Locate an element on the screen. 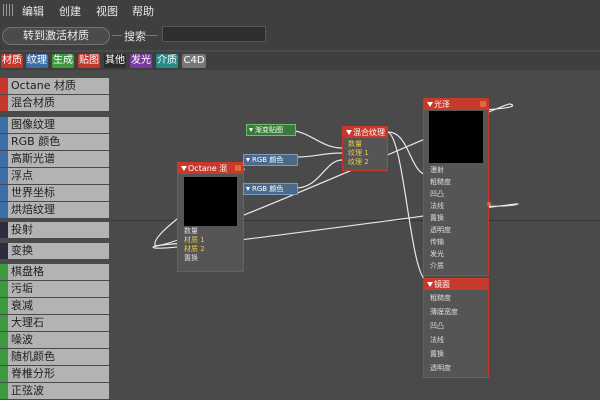 The width and height of the screenshot is (600, 400). output-port is located at coordinates (489, 204).